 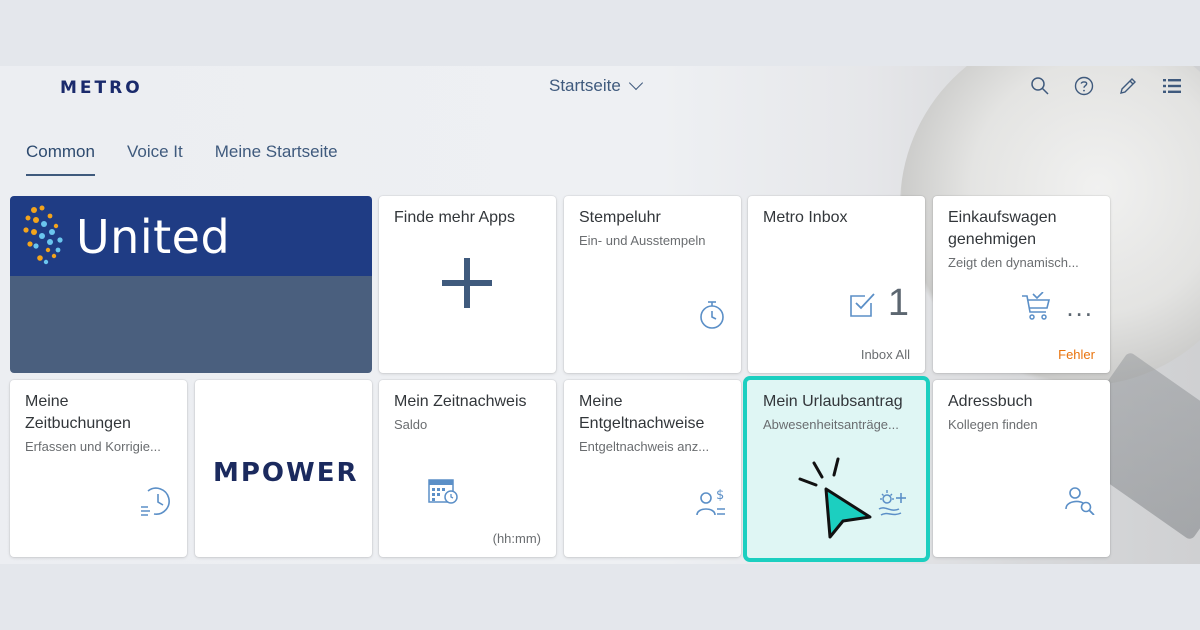 What do you see at coordinates (43, 235) in the screenshot?
I see `united-logo-icon` at bounding box center [43, 235].